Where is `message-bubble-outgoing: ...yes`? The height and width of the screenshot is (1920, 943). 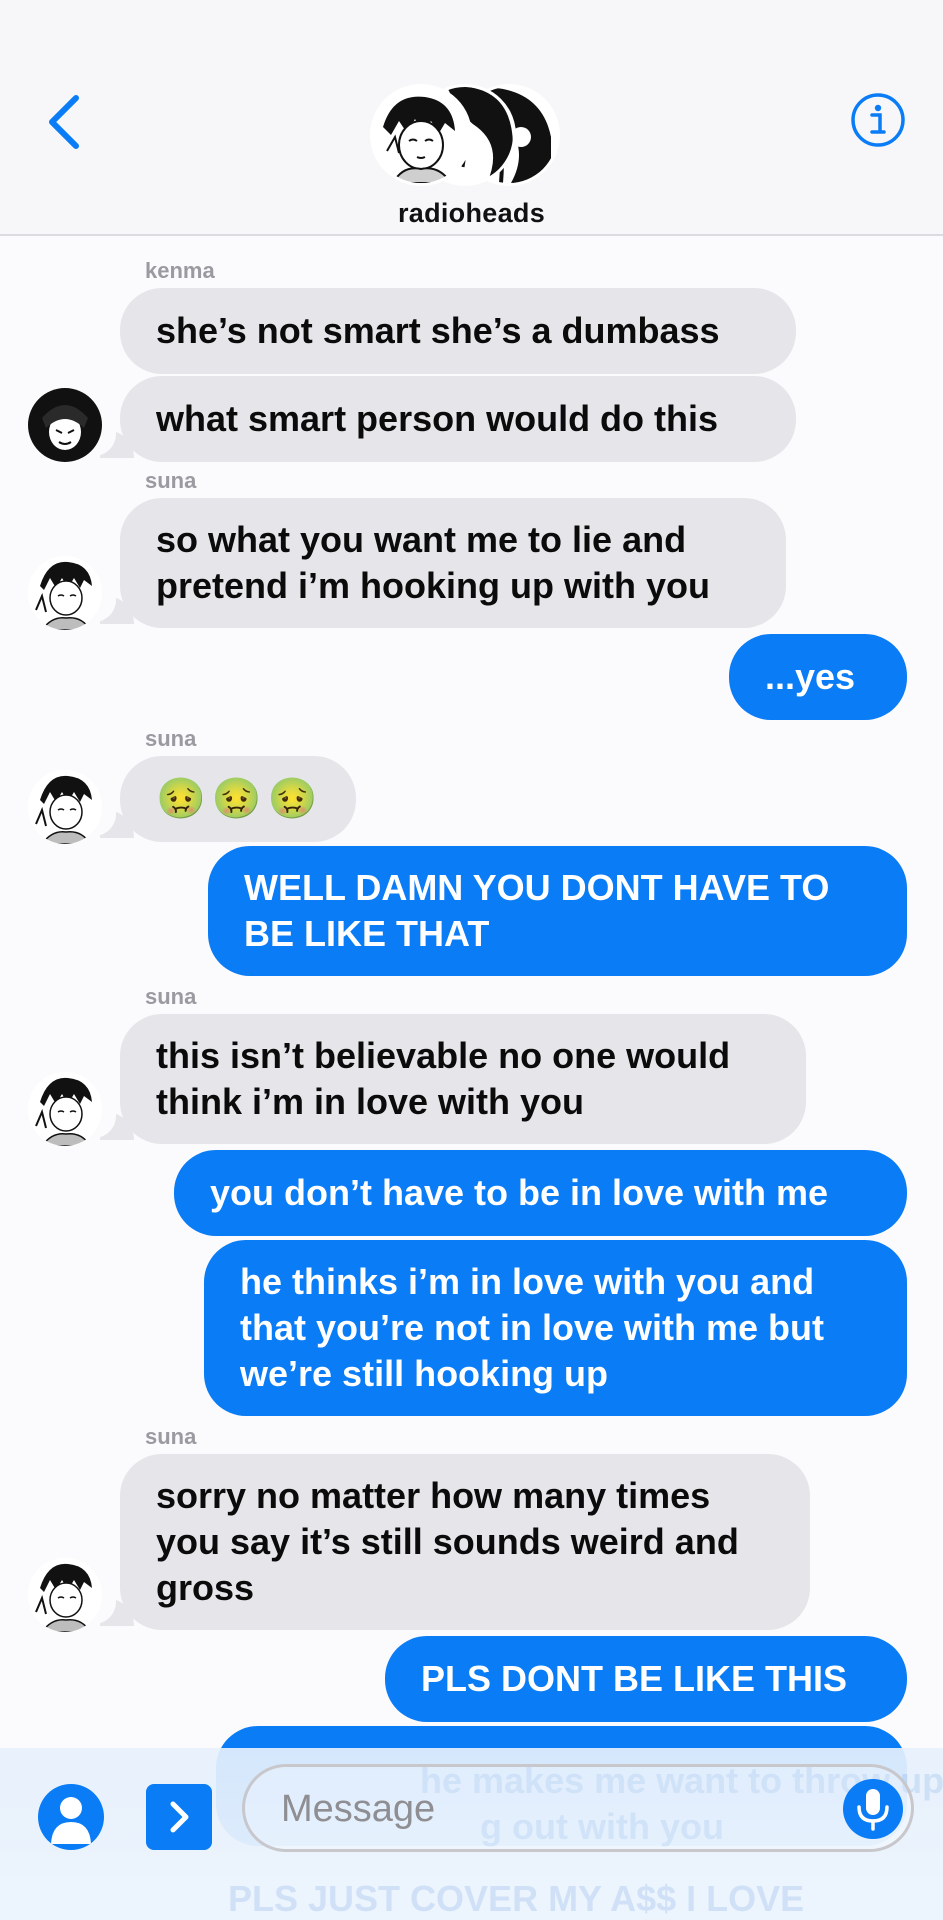
message-bubble-outgoing: ...yes is located at coordinates (818, 677).